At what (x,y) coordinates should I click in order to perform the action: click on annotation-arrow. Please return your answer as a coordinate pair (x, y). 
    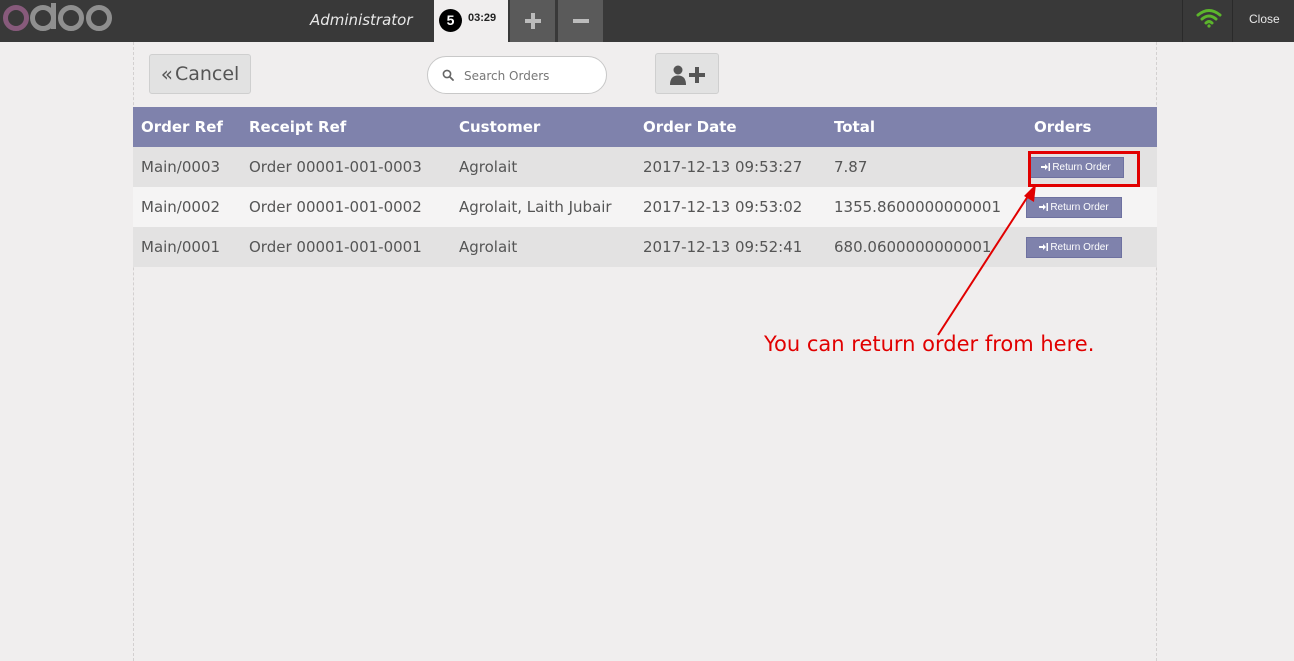
    Looking at the image, I should click on (986, 260).